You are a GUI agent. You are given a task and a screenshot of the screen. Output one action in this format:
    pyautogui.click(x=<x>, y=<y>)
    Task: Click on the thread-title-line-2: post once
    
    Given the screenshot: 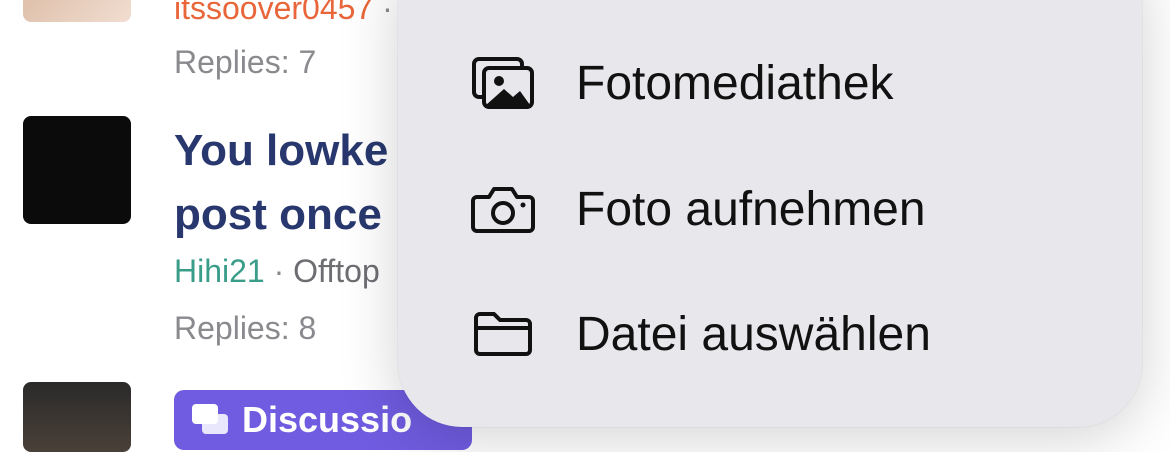 What is the action you would take?
    pyautogui.click(x=278, y=215)
    